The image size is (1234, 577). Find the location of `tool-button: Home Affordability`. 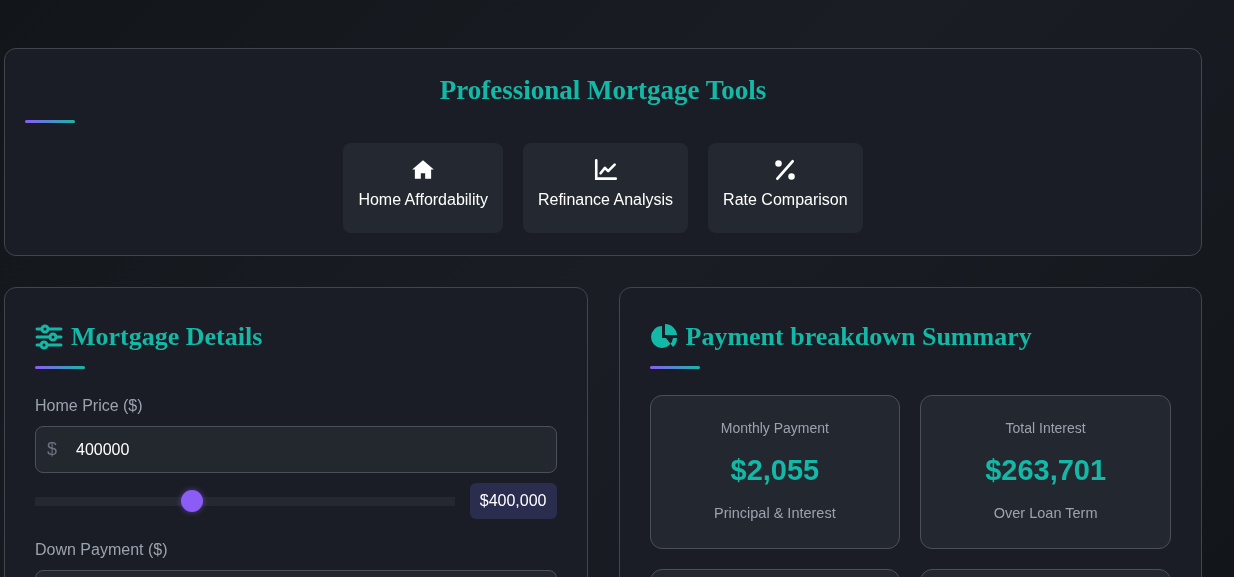

tool-button: Home Affordability is located at coordinates (423, 188).